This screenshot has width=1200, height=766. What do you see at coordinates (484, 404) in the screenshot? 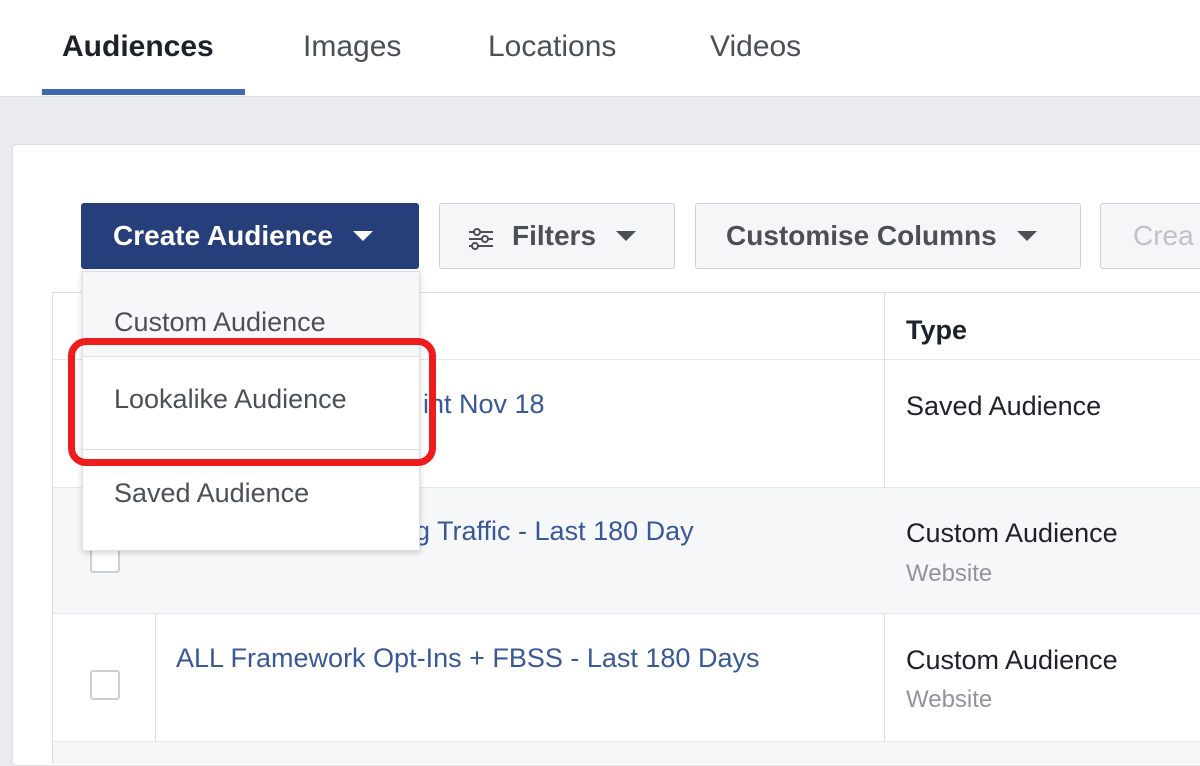
I see `audience-name-link: int Nov 18` at bounding box center [484, 404].